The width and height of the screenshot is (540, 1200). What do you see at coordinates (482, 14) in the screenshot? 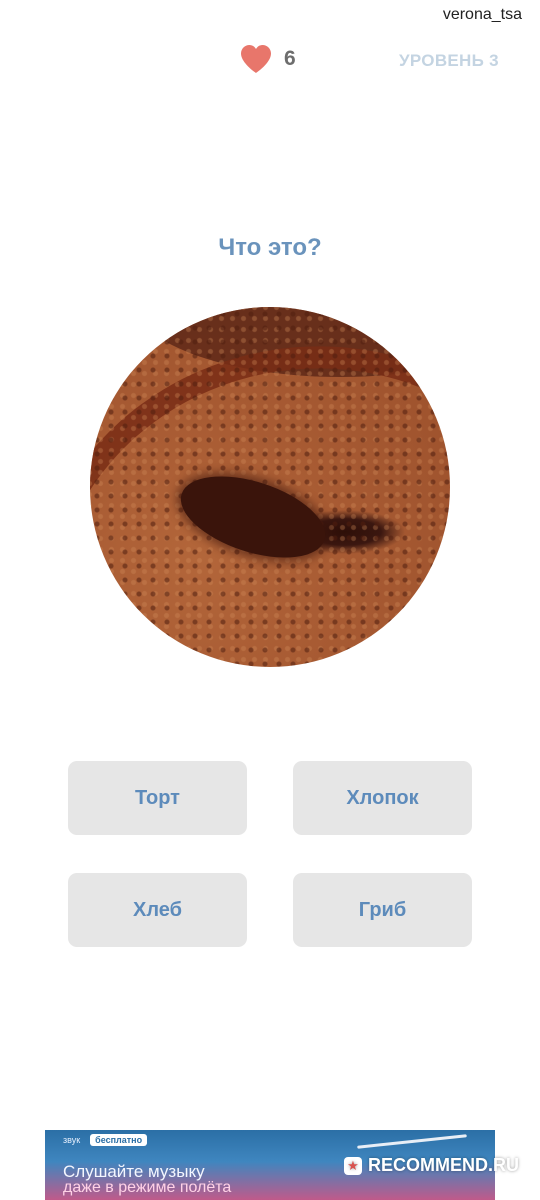
I see `username-label: verona_tsa` at bounding box center [482, 14].